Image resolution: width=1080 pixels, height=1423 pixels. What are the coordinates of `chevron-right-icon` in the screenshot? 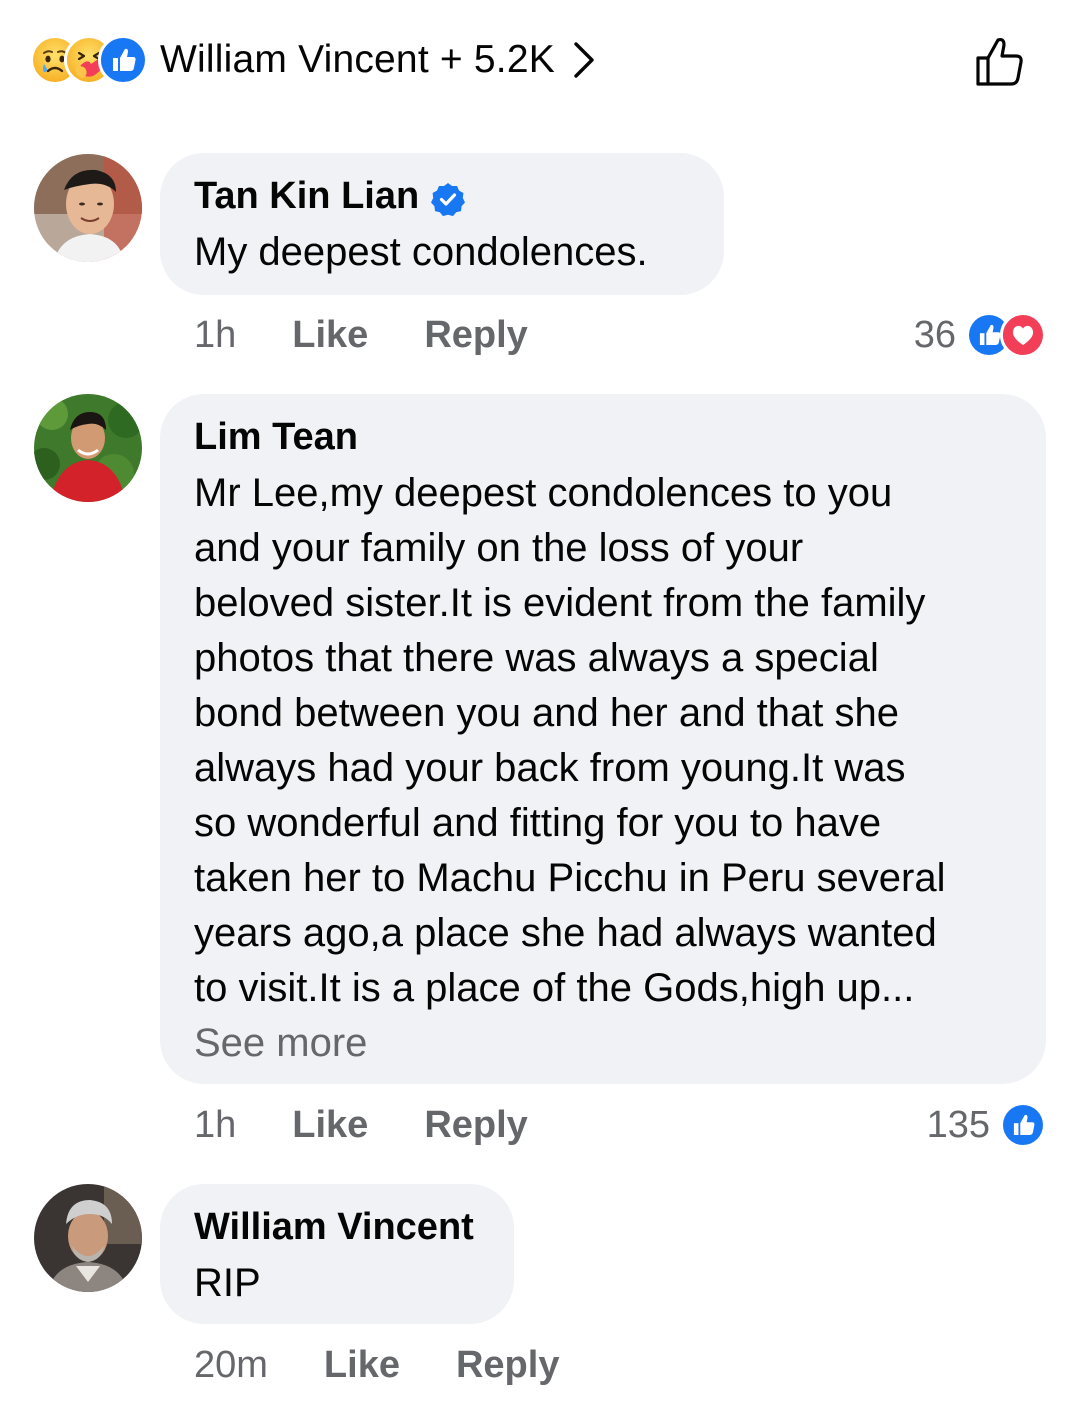 It's located at (584, 60).